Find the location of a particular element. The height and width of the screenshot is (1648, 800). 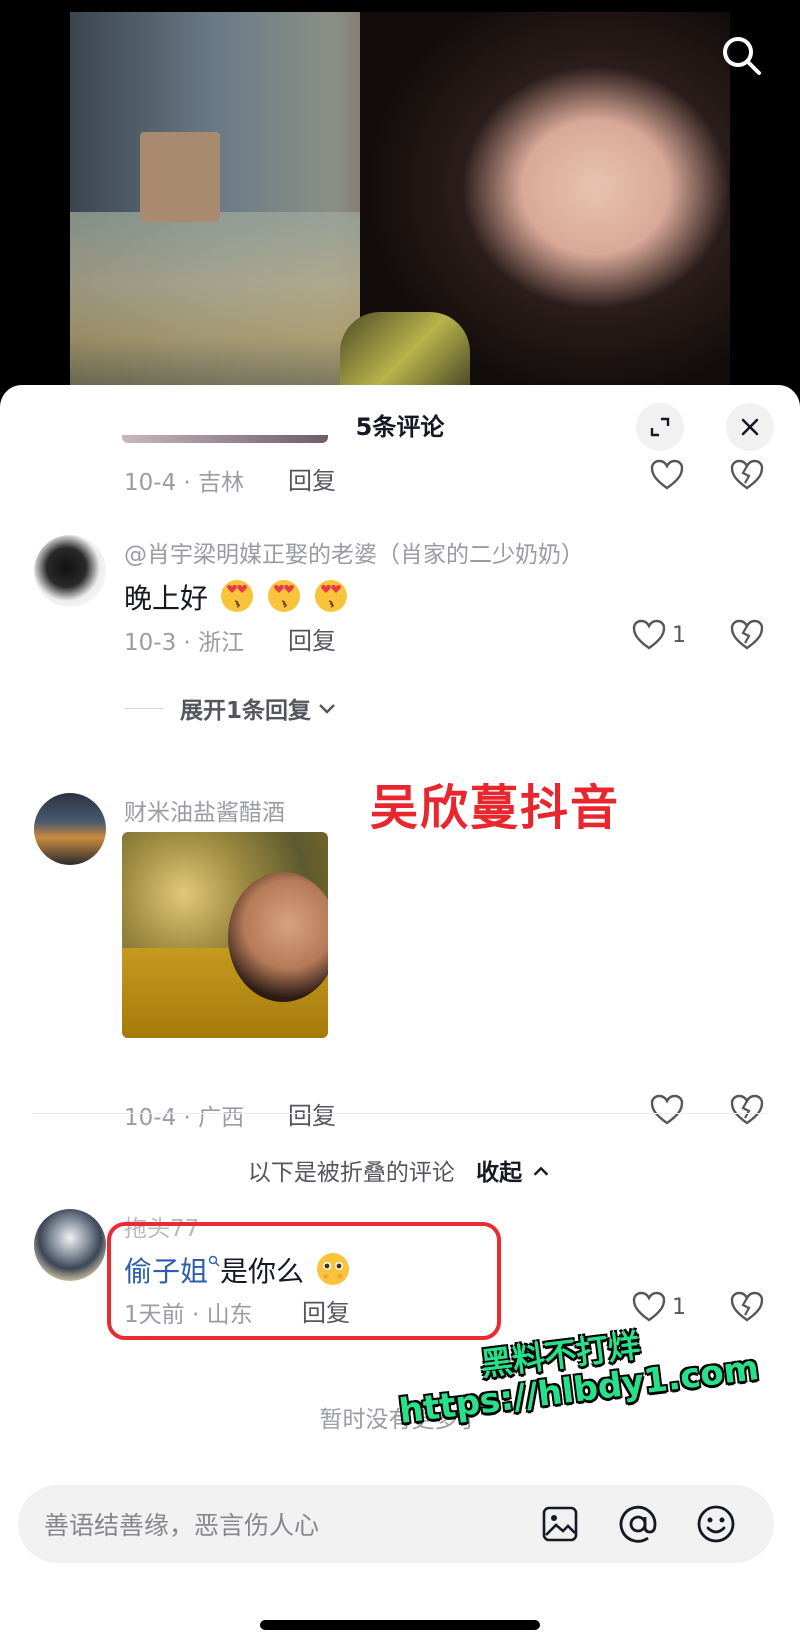

video-background-bag is located at coordinates (180, 177).